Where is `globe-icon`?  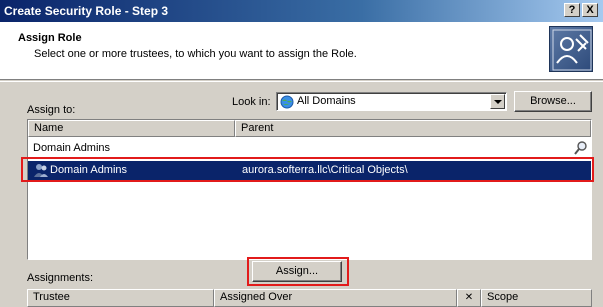
globe-icon is located at coordinates (287, 102).